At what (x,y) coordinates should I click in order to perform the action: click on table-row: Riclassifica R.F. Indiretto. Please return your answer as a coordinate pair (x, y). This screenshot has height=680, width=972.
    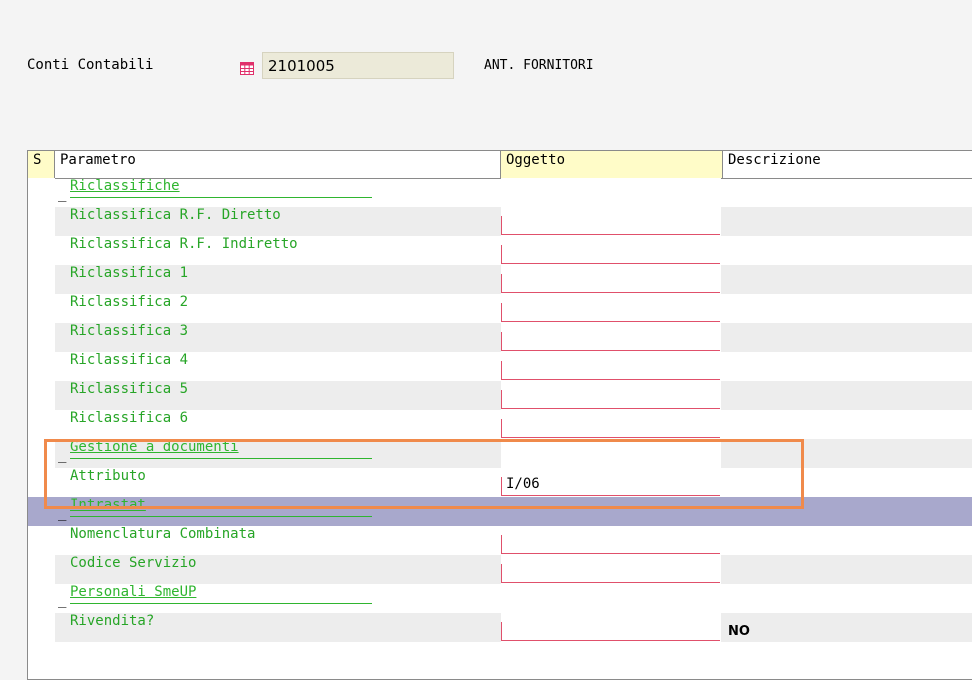
    Looking at the image, I should click on (500, 250).